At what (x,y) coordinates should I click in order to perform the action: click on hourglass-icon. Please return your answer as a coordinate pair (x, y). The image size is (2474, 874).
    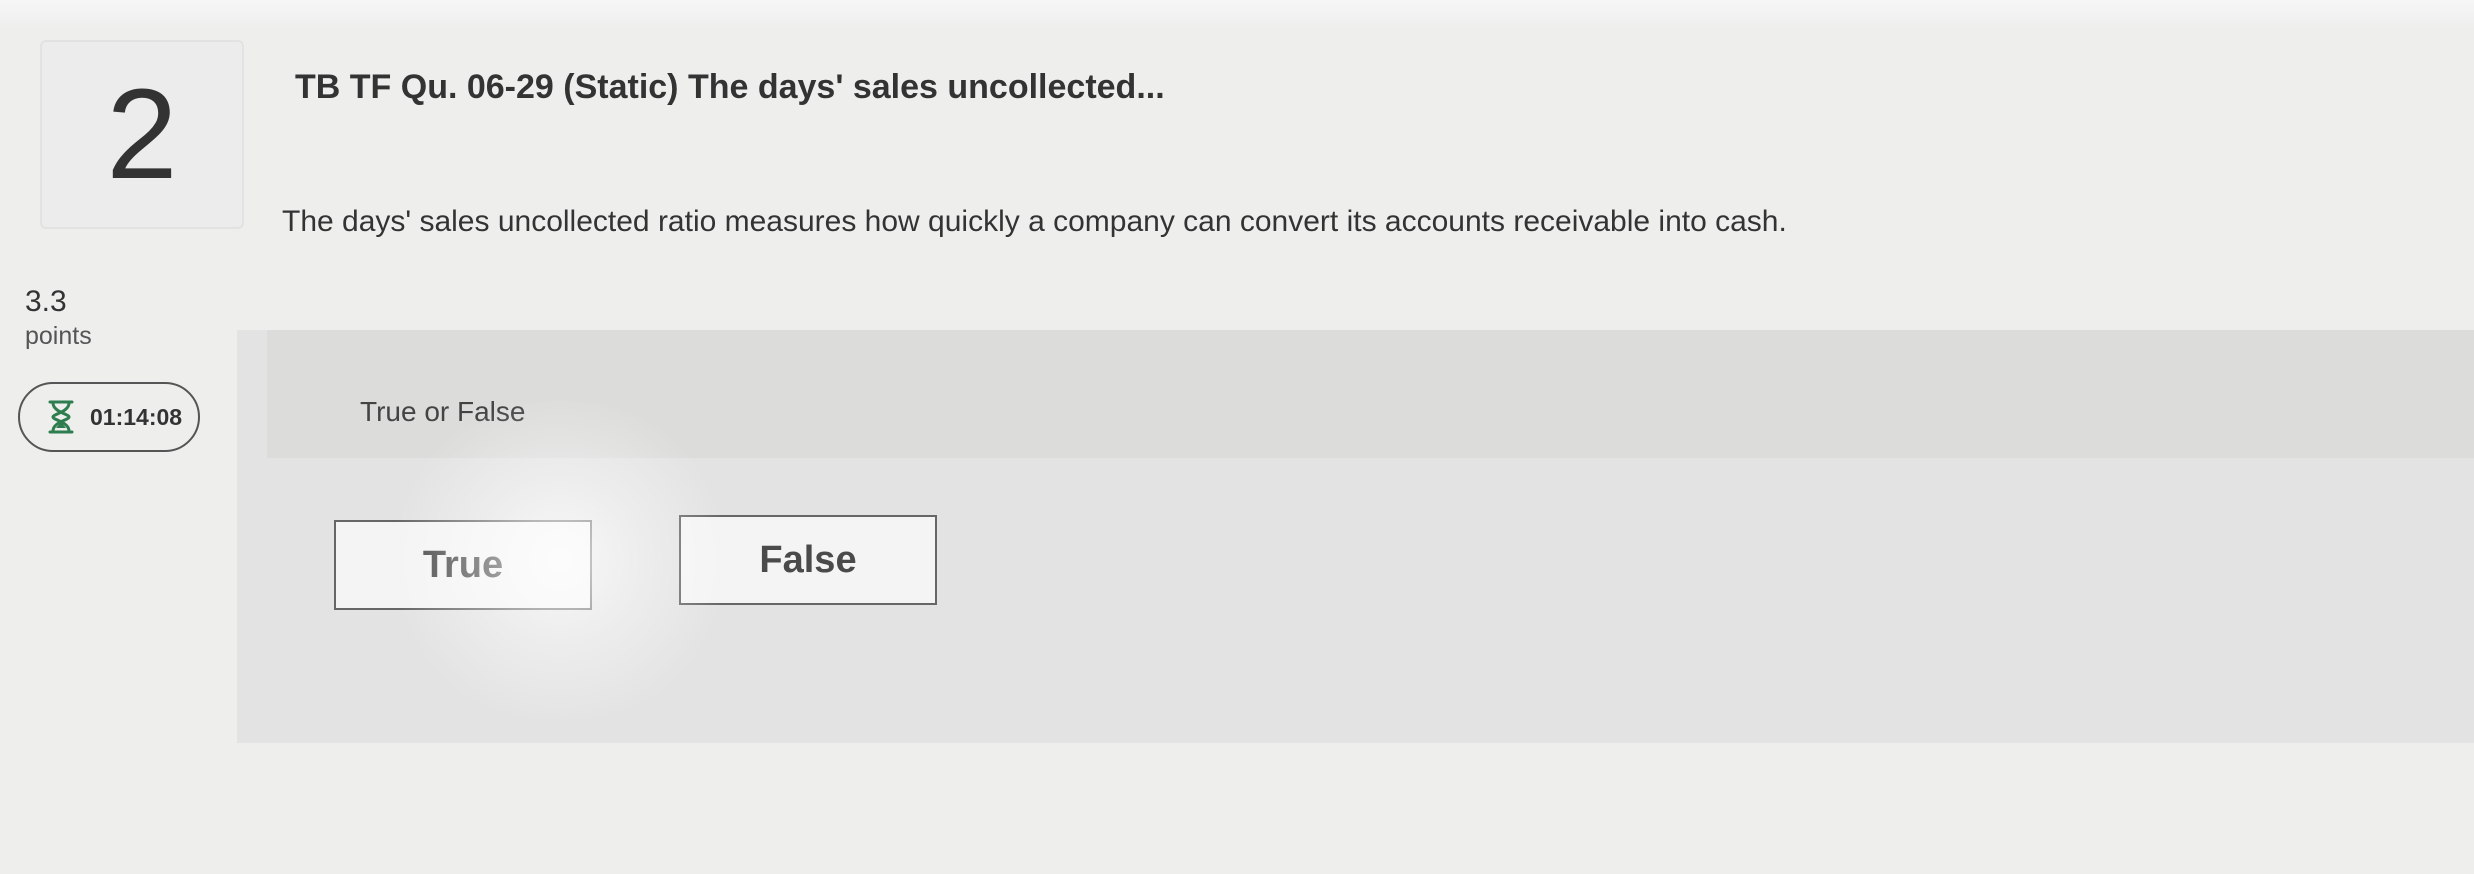
    Looking at the image, I should click on (61, 417).